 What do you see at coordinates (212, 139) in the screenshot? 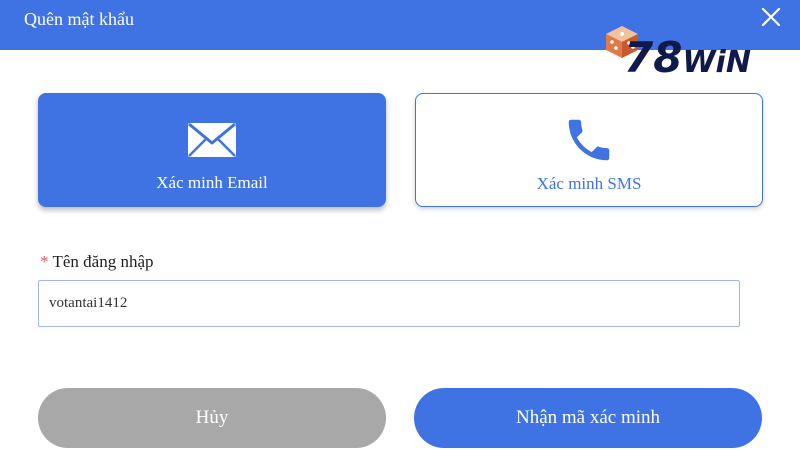
I see `envelope-icon` at bounding box center [212, 139].